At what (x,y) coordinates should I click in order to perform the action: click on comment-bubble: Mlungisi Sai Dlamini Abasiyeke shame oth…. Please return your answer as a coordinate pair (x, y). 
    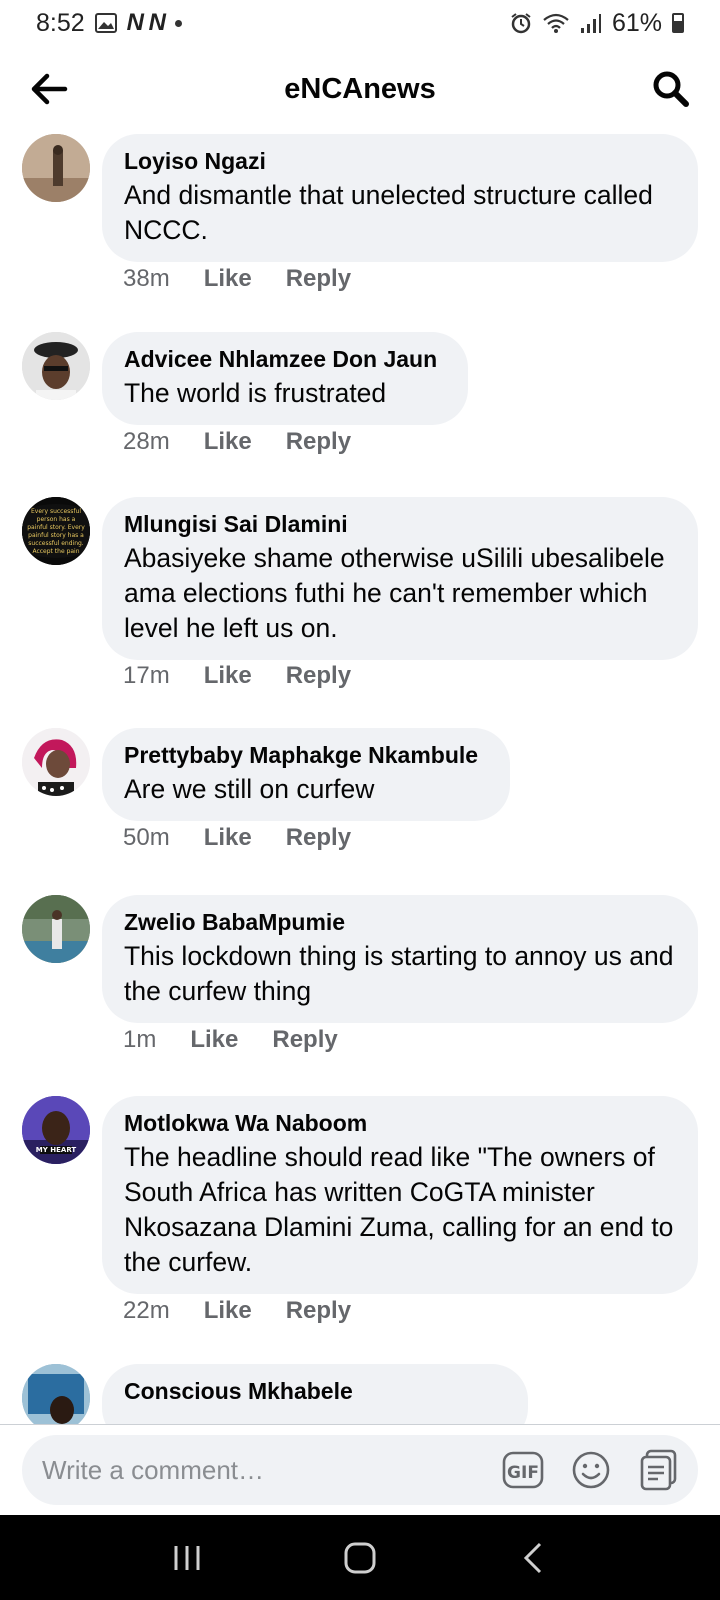
    Looking at the image, I should click on (400, 578).